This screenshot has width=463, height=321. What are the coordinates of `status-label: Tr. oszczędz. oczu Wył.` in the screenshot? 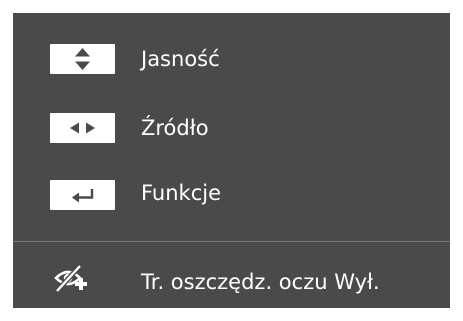 It's located at (260, 282).